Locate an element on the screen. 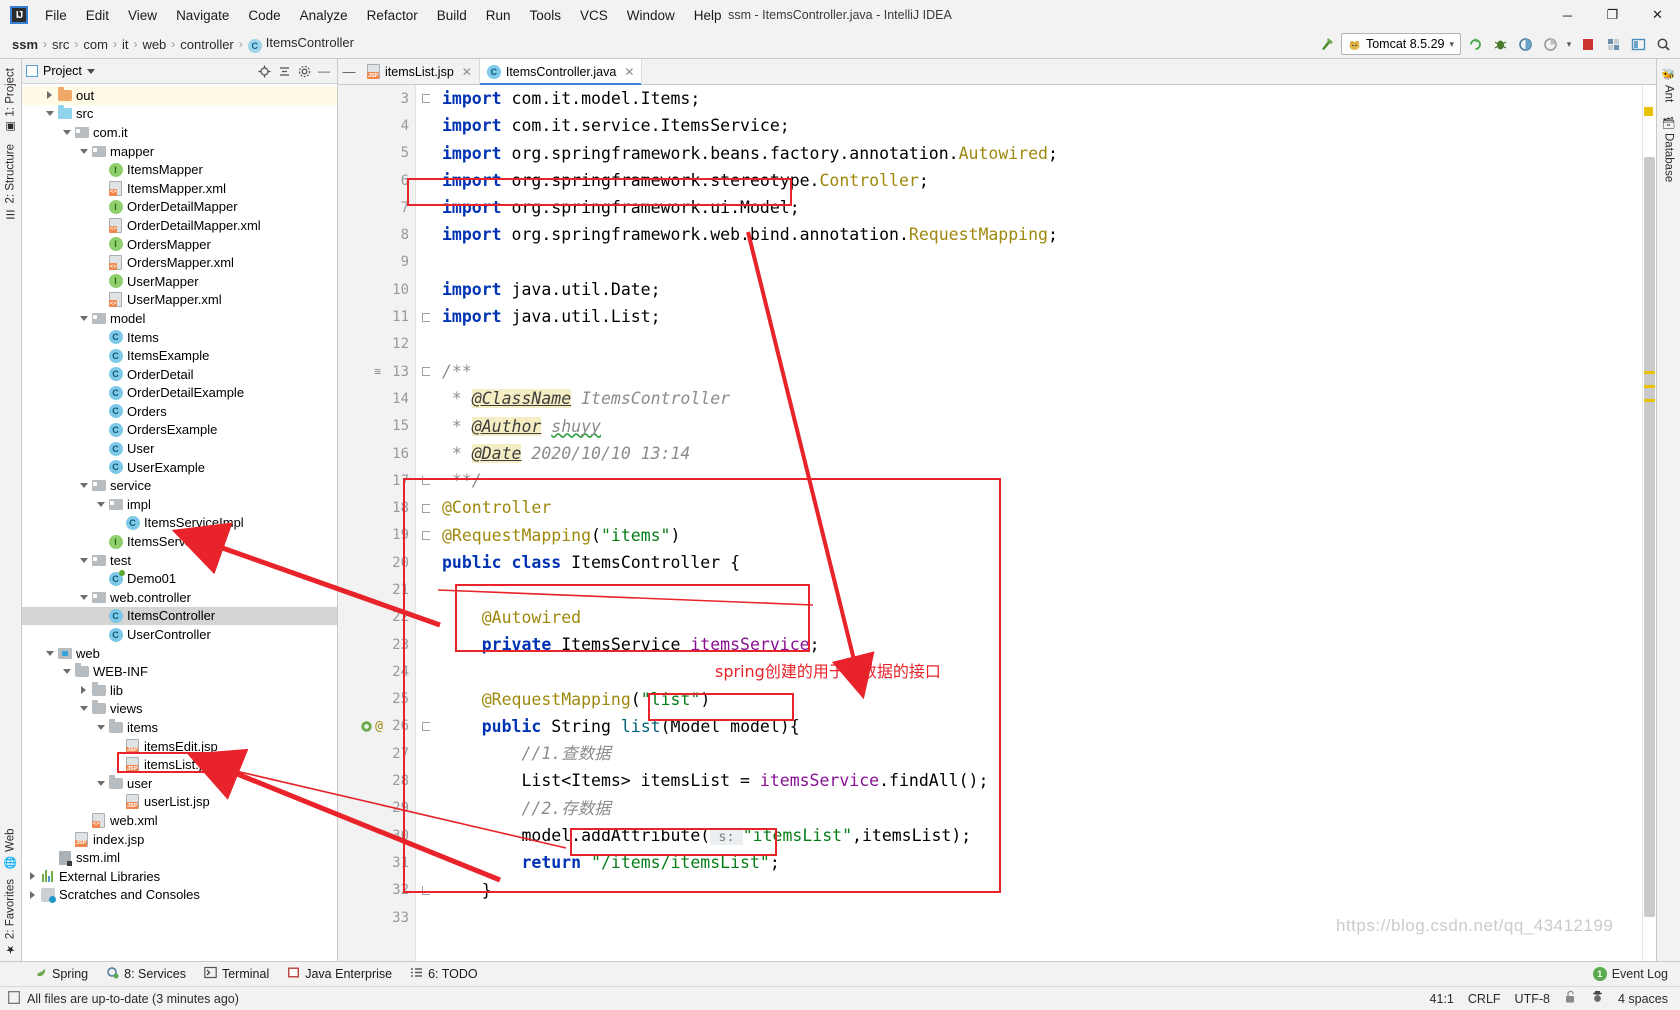 The height and width of the screenshot is (1010, 1680). collapse-all-icon is located at coordinates (284, 71).